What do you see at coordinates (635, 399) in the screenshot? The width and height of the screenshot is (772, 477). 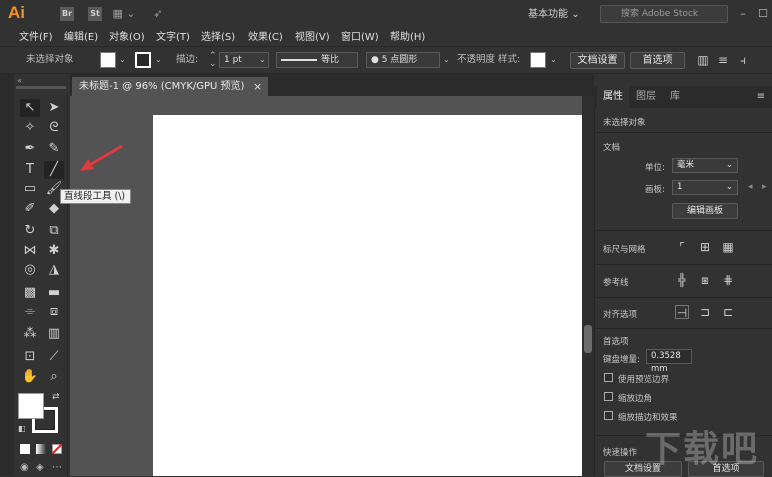 I see `scale-corners-label: 缩放边角` at bounding box center [635, 399].